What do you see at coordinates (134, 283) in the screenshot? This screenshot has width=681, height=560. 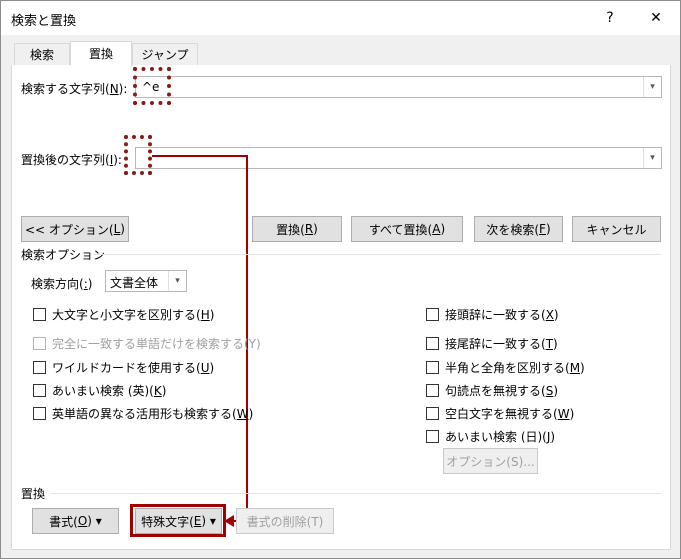 I see `search-direction-value: 文書全体` at bounding box center [134, 283].